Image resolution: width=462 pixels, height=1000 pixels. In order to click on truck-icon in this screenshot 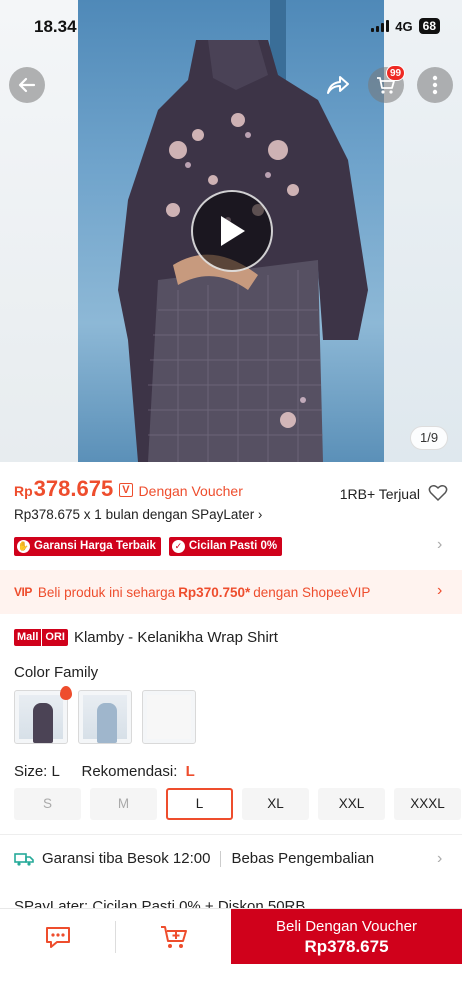, I will do `click(24, 859)`.